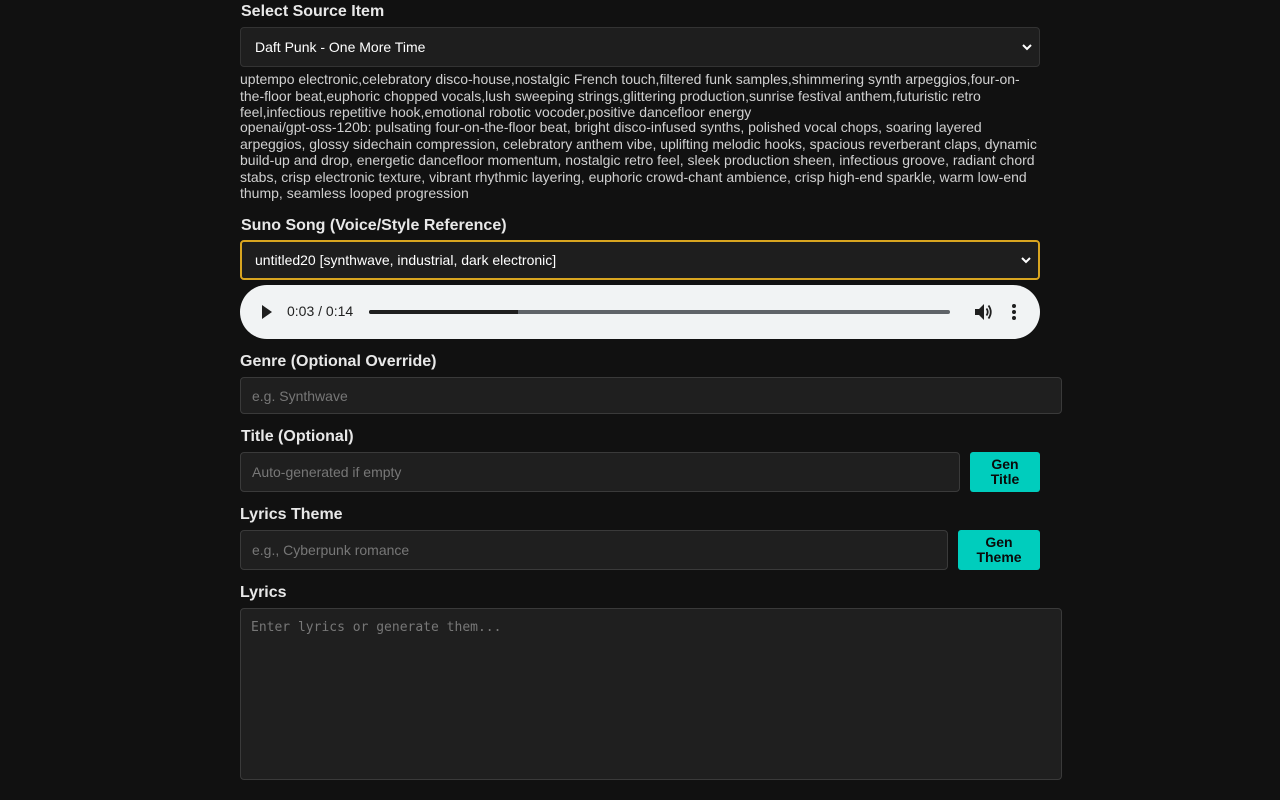 The width and height of the screenshot is (1280, 800). What do you see at coordinates (983, 312) in the screenshot?
I see `volume-icon` at bounding box center [983, 312].